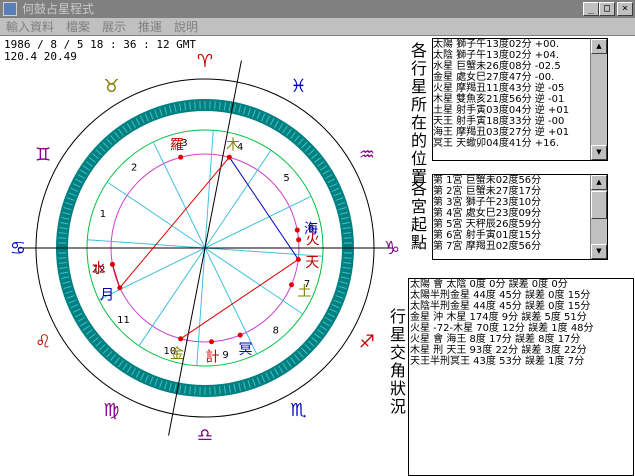 The image size is (635, 476). I want to click on jupiter-label: 木, so click(233, 146).